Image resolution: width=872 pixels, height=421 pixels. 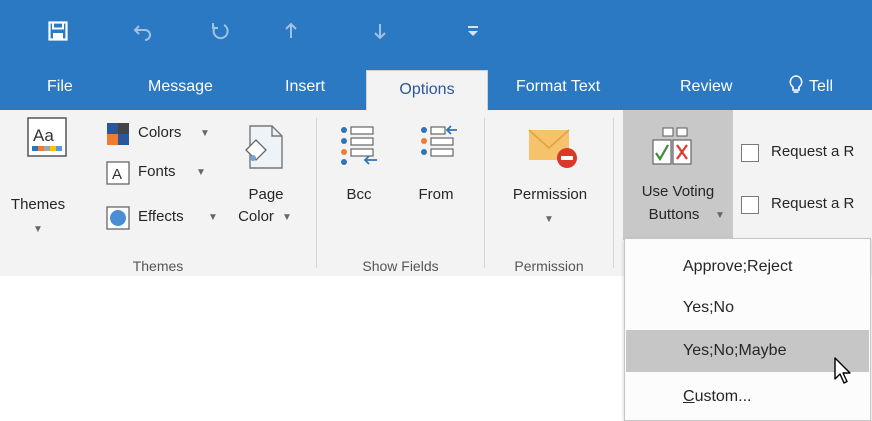 I want to click on tab-file: File, so click(x=60, y=85).